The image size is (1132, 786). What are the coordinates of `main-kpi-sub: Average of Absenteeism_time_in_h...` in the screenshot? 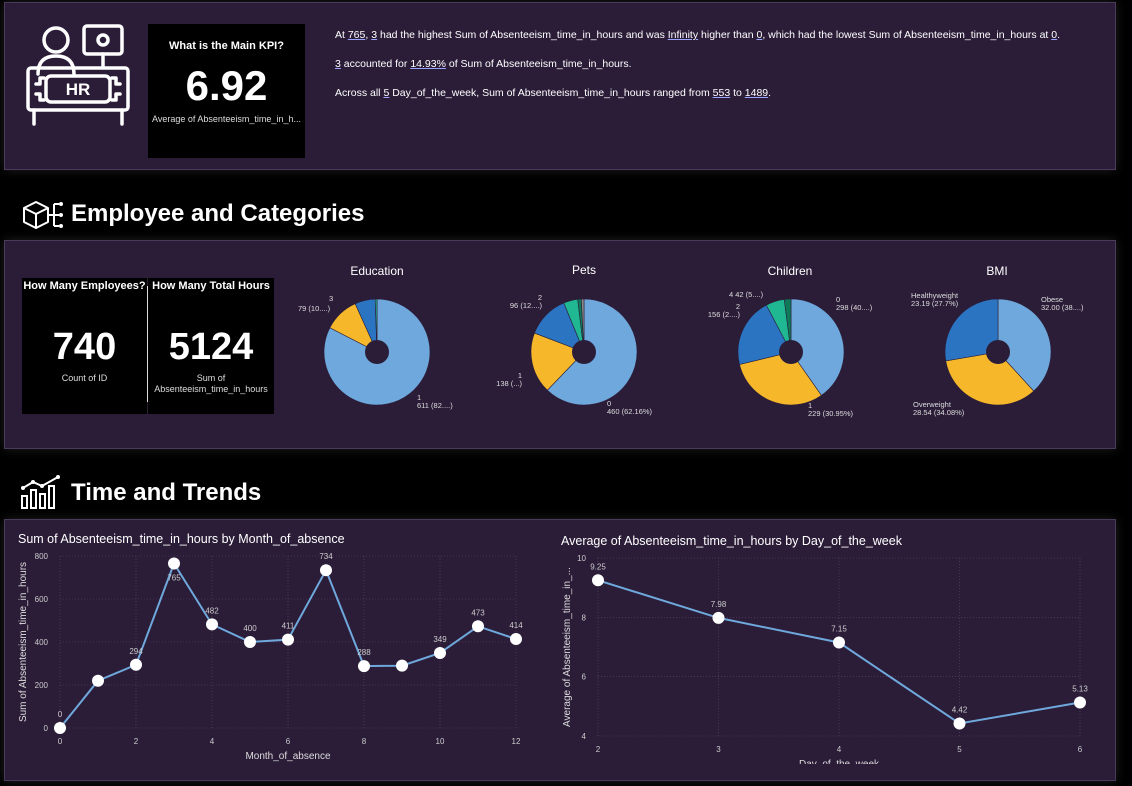 It's located at (226, 119).